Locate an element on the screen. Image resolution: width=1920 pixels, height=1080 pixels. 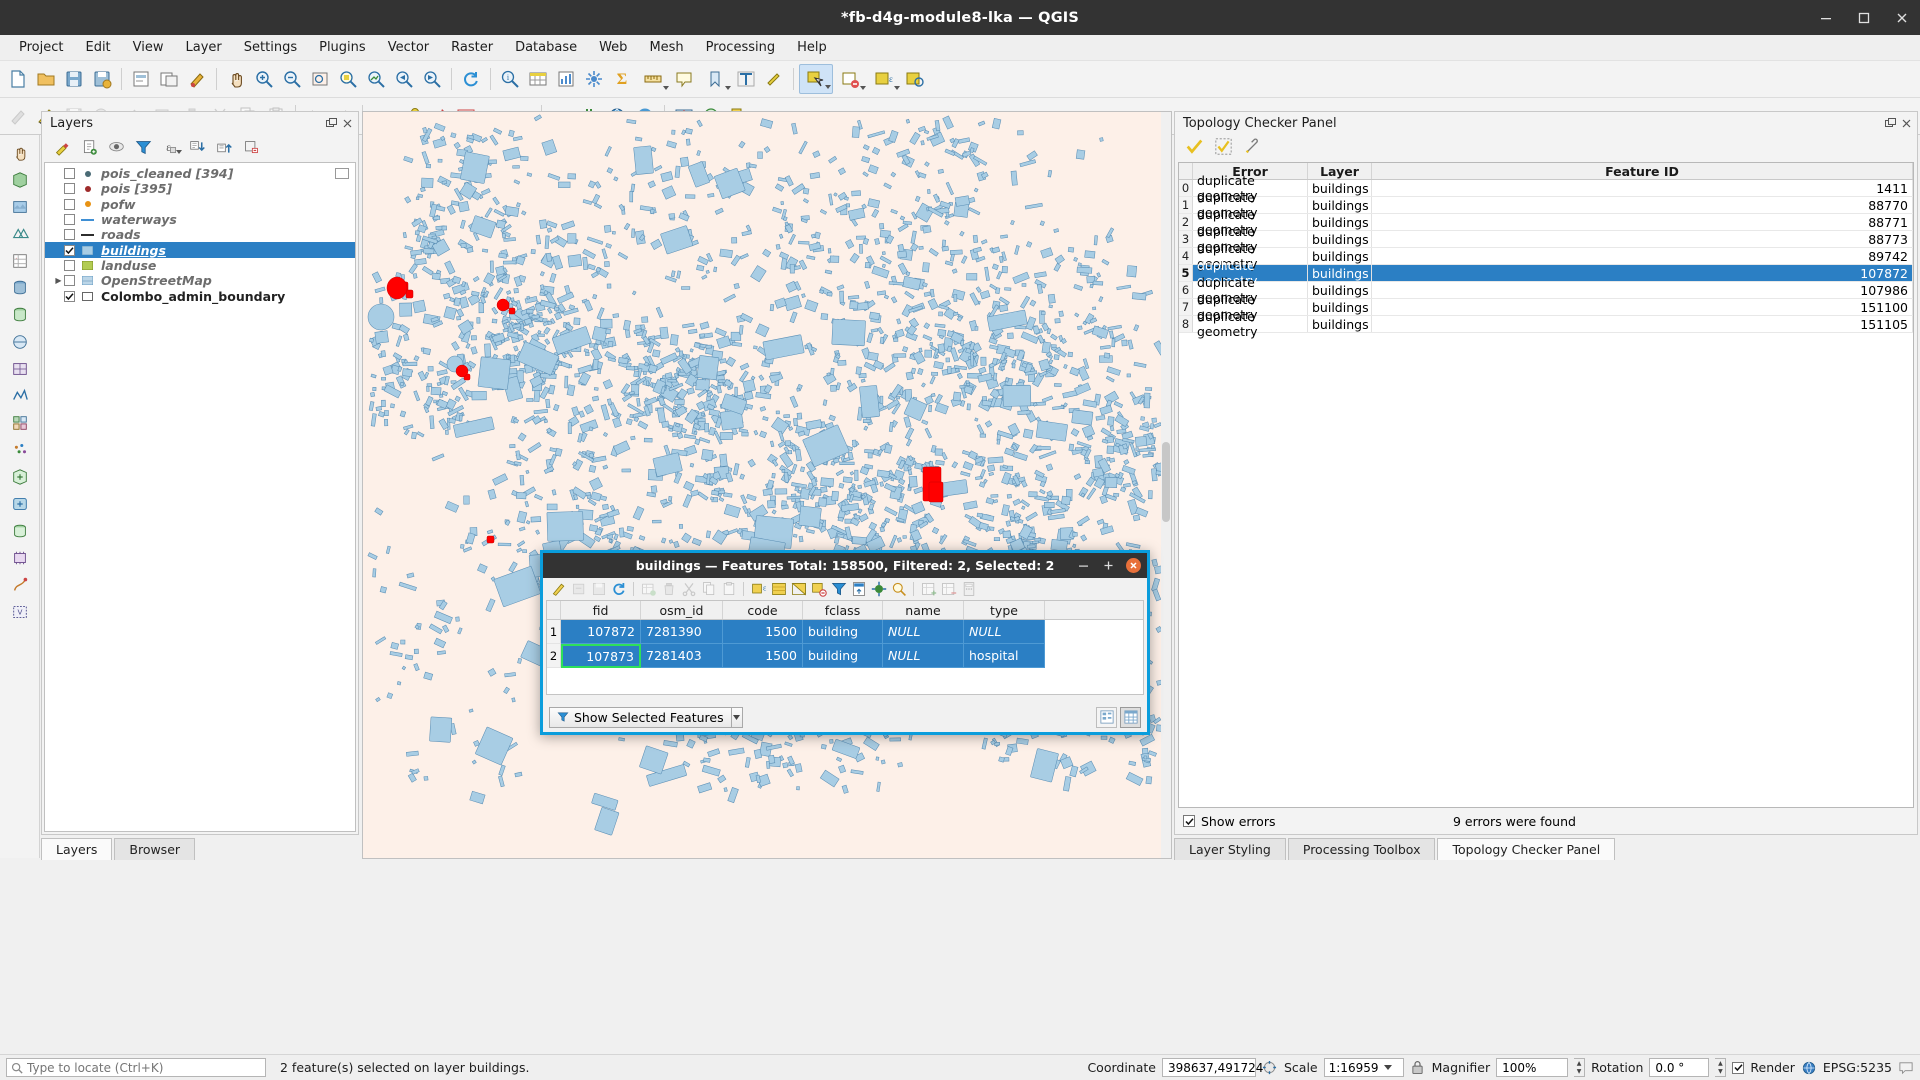
tab-topology-checker-panel: Topology Checker Panel is located at coordinates (1526, 849).